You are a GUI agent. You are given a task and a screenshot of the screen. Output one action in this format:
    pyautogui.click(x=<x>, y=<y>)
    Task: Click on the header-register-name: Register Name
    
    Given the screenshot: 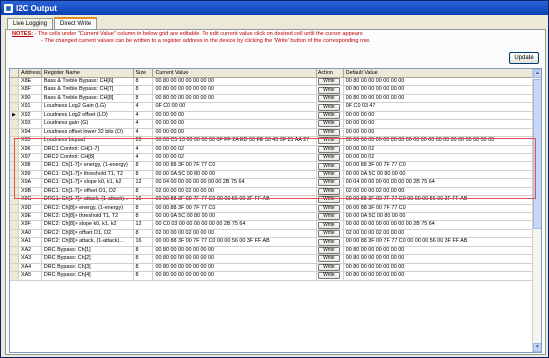 What is the action you would take?
    pyautogui.click(x=88, y=73)
    